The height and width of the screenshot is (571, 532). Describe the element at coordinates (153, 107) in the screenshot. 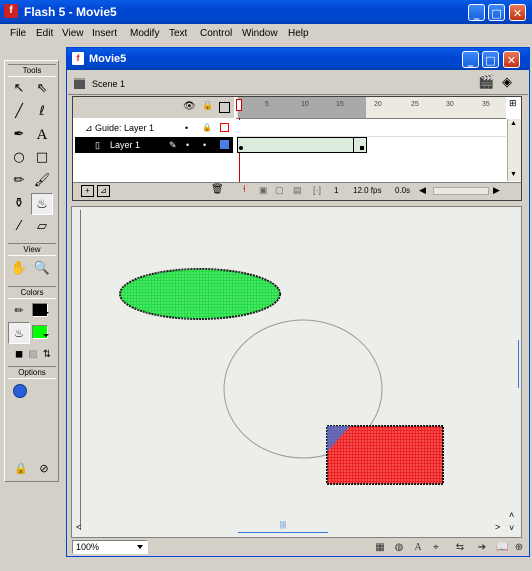

I see `layer-header-row: 👁 🔒` at that location.